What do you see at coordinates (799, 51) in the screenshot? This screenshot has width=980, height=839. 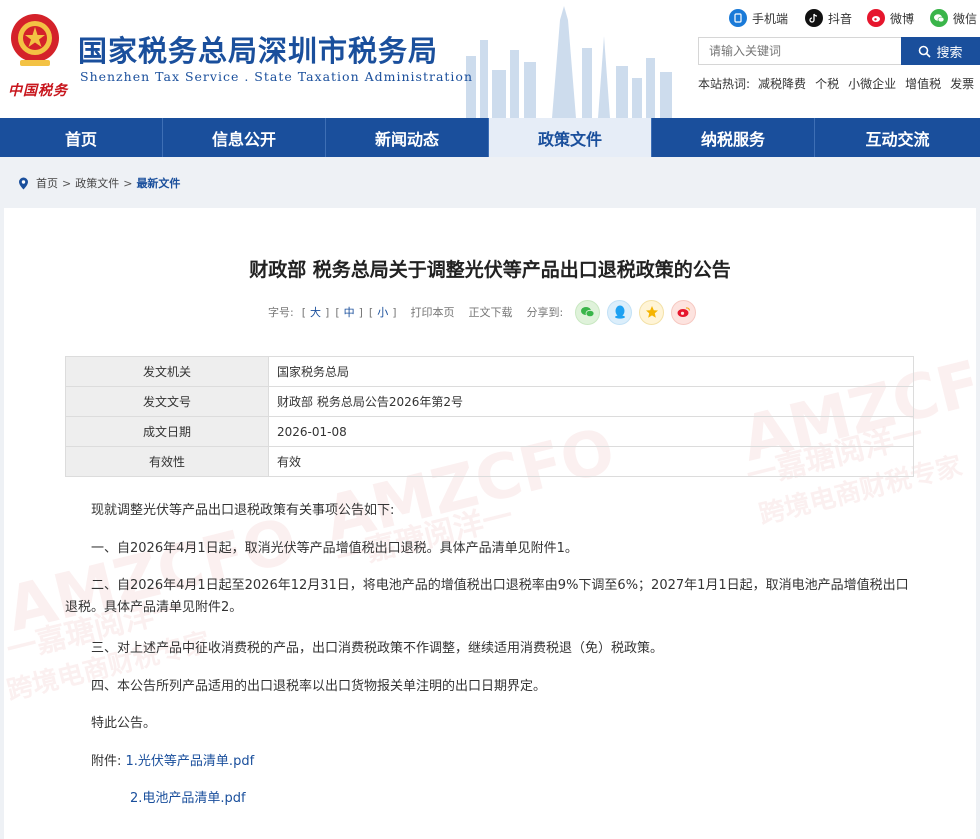 I see `search-input` at bounding box center [799, 51].